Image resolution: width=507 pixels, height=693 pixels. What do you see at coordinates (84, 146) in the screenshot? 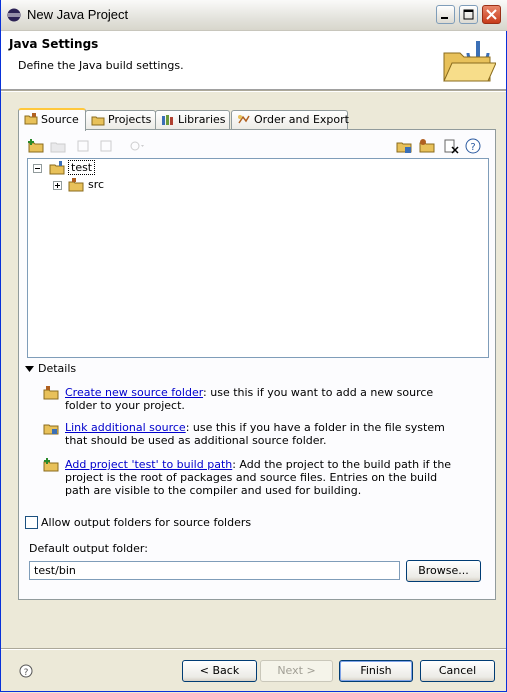
I see `configure-inclusion-icon` at bounding box center [84, 146].